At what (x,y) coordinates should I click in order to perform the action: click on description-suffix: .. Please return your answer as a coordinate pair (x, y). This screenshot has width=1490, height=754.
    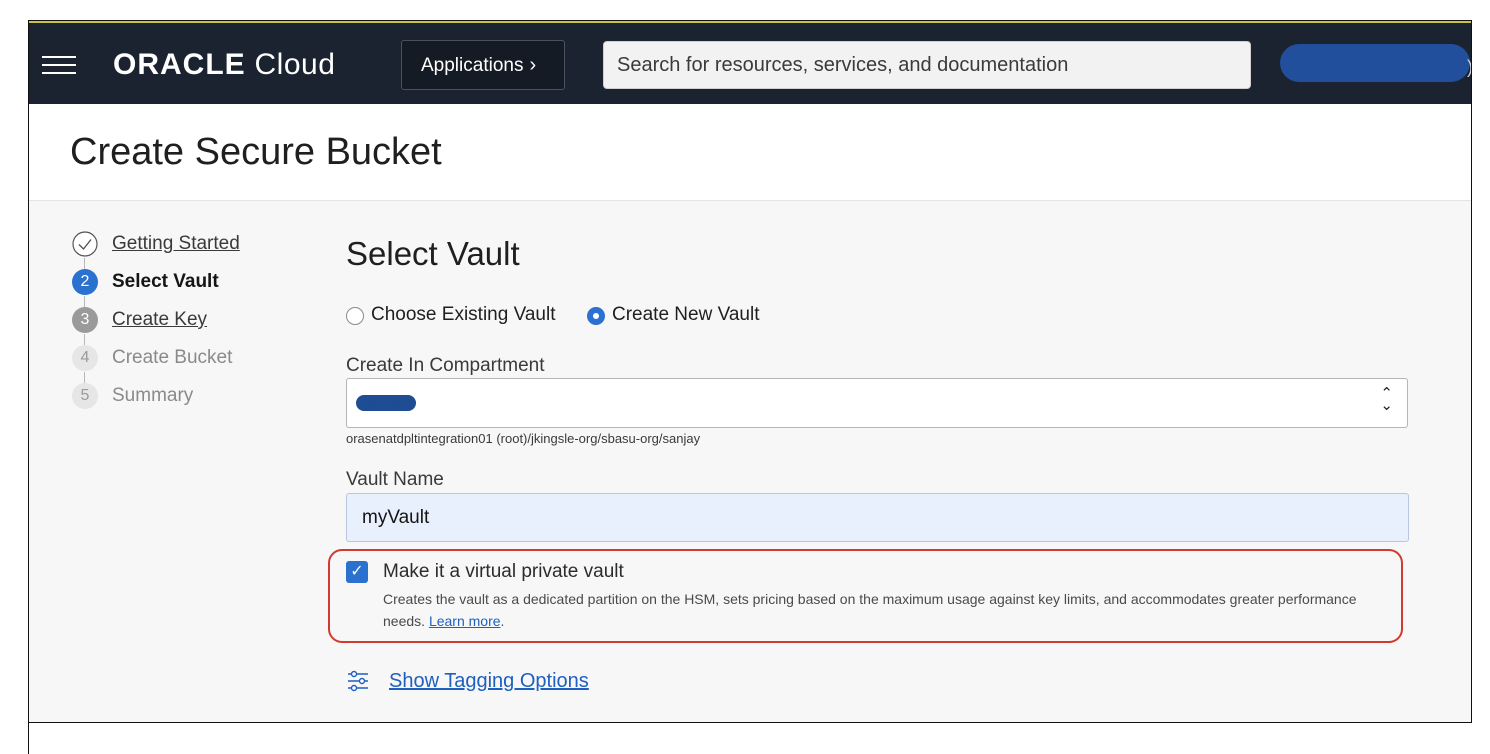
    Looking at the image, I should click on (502, 621).